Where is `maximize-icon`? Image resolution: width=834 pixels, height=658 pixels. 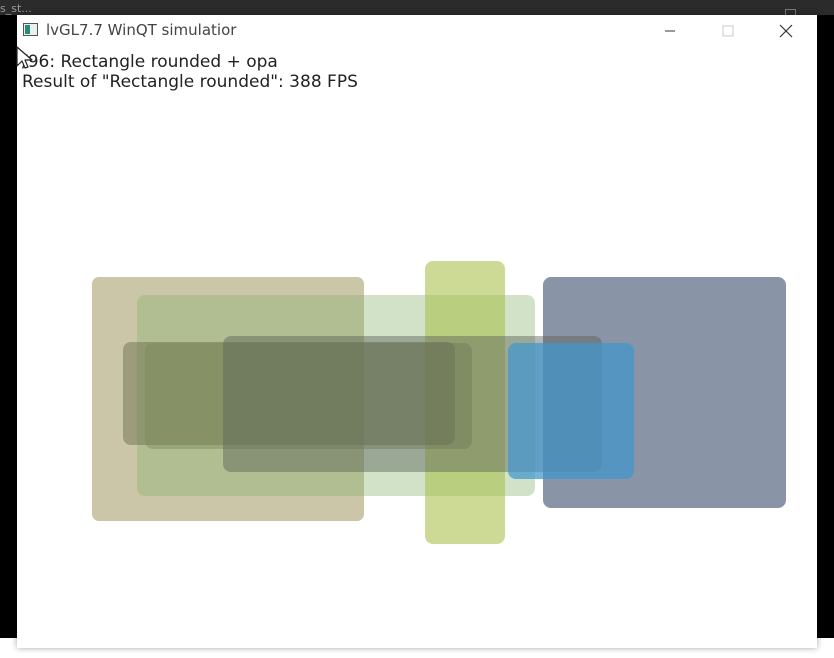 maximize-icon is located at coordinates (728, 30).